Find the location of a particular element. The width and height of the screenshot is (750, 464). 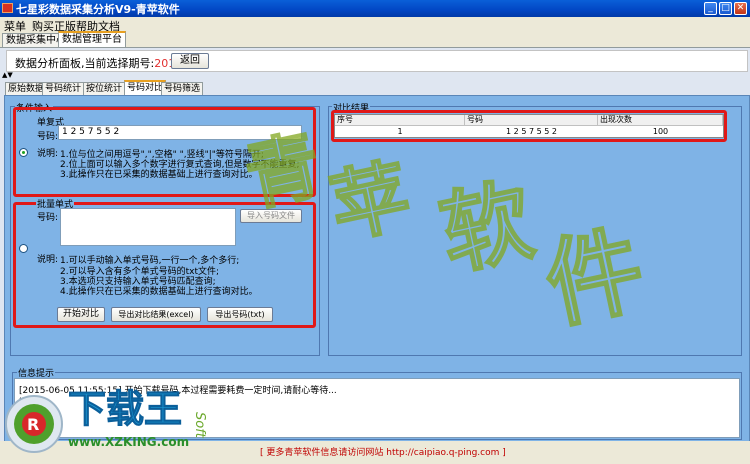

subtab-number-filter: 号码筛选 is located at coordinates (182, 88).